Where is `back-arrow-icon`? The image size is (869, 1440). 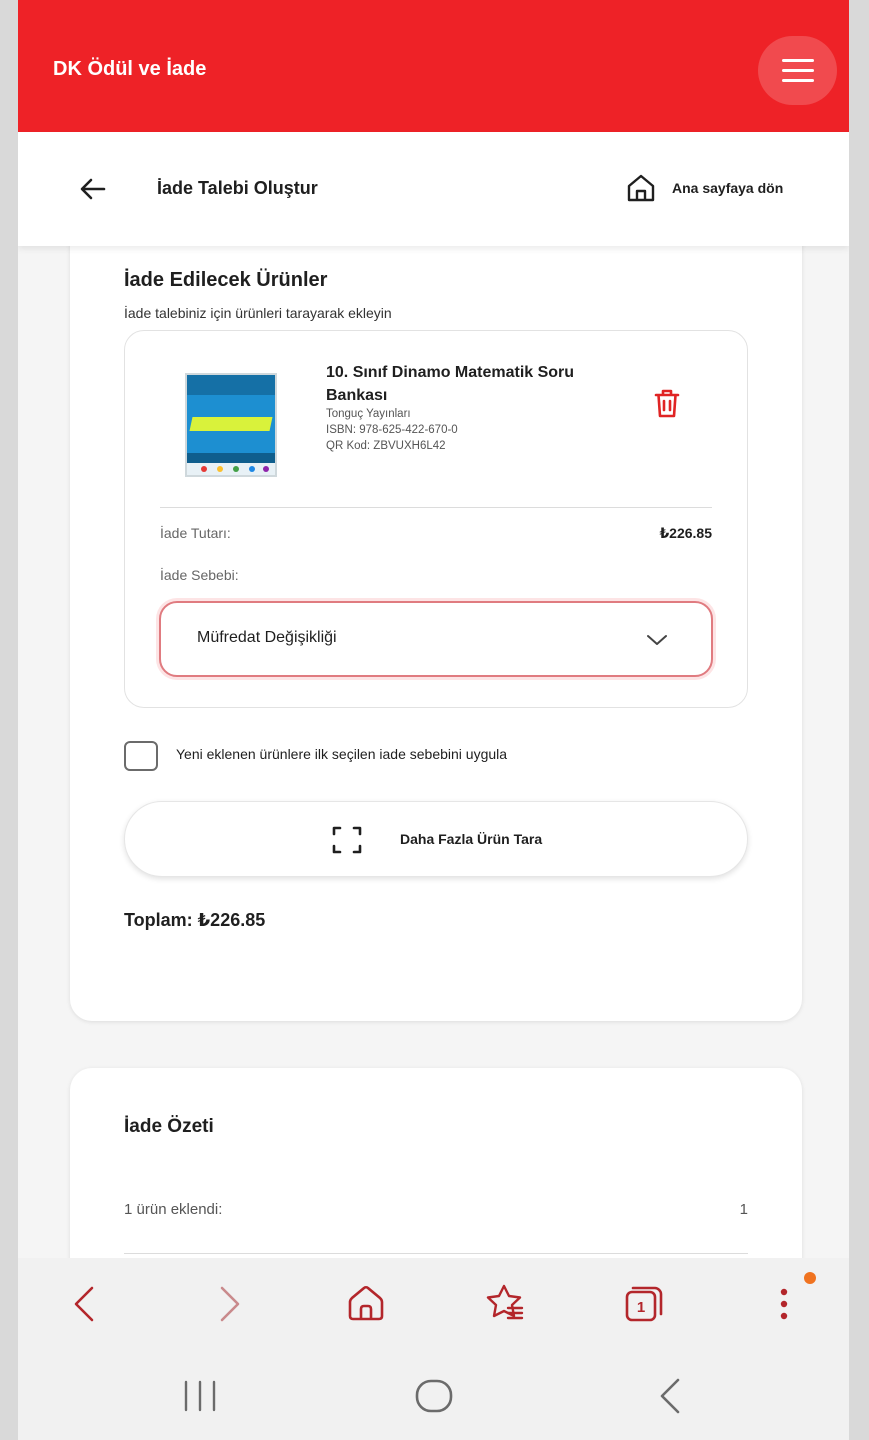
back-arrow-icon is located at coordinates (93, 189).